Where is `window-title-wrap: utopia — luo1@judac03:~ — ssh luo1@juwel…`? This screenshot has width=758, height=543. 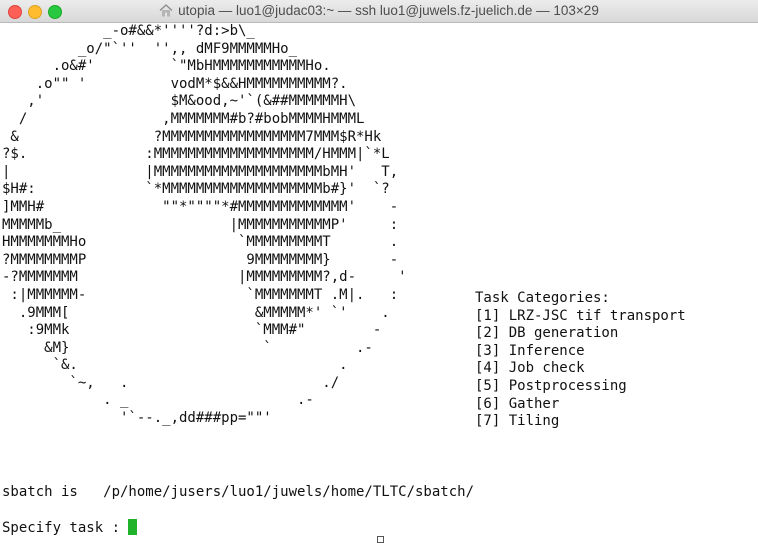 window-title-wrap: utopia — luo1@judac03:~ — ssh luo1@juwel… is located at coordinates (379, 11).